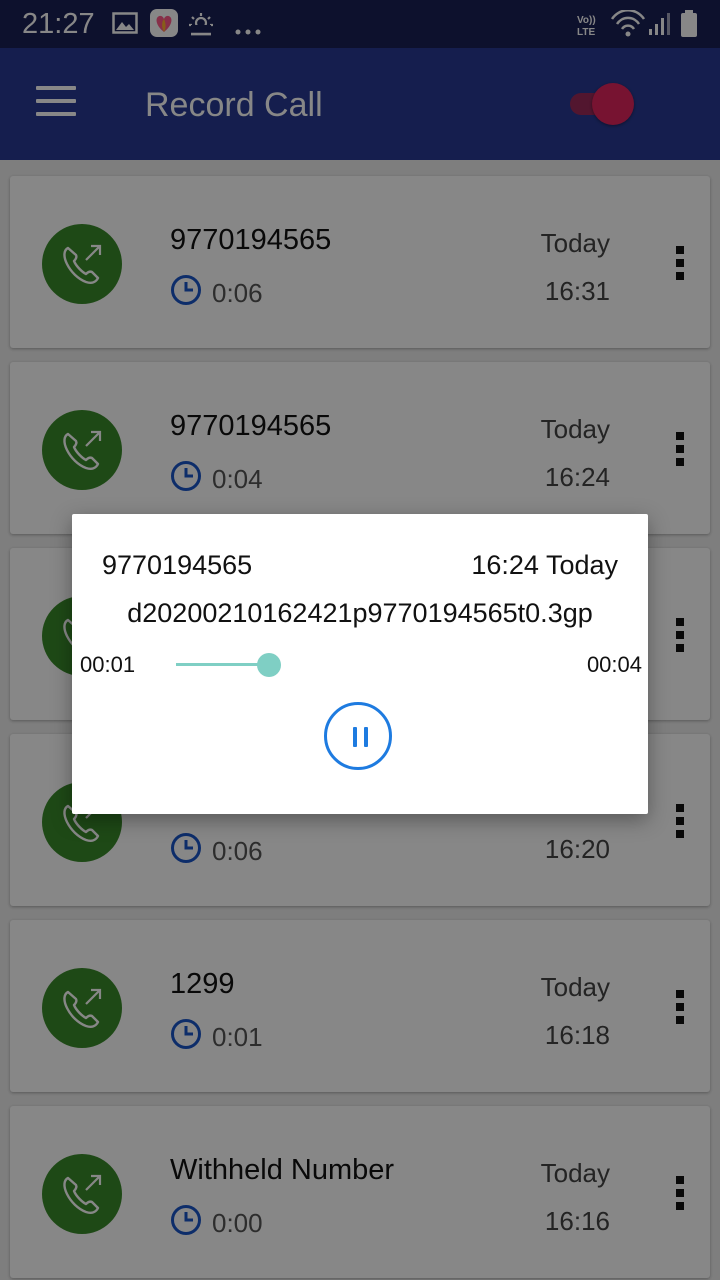 The height and width of the screenshot is (1280, 720). Describe the element at coordinates (326, 665) in the screenshot. I see `seek-bar` at that location.